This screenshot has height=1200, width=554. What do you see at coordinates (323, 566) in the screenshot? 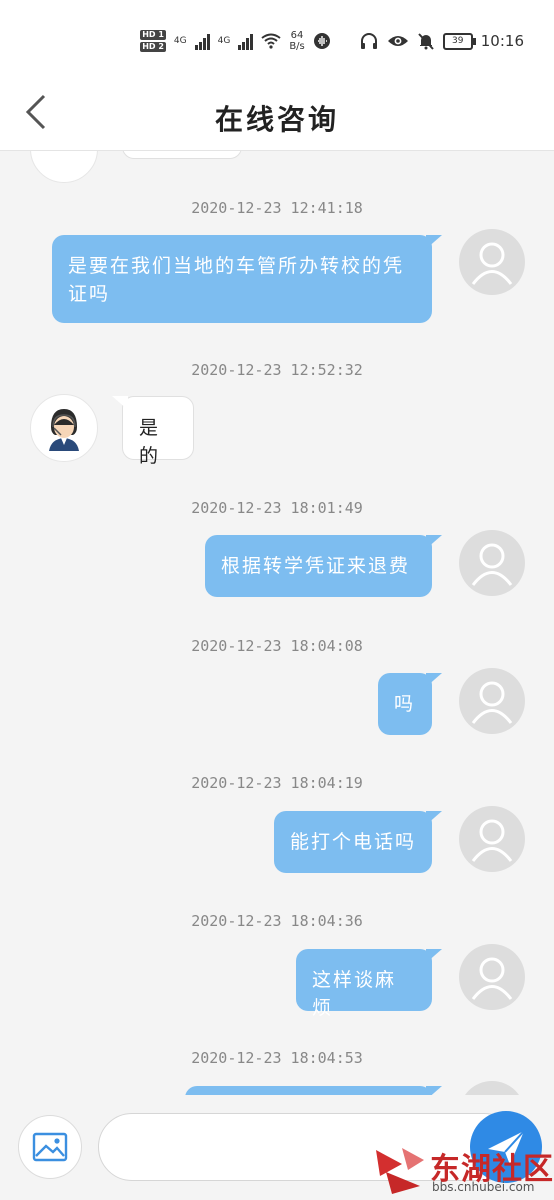
I see `message-bubble: 根据转学凭证来退费` at bounding box center [323, 566].